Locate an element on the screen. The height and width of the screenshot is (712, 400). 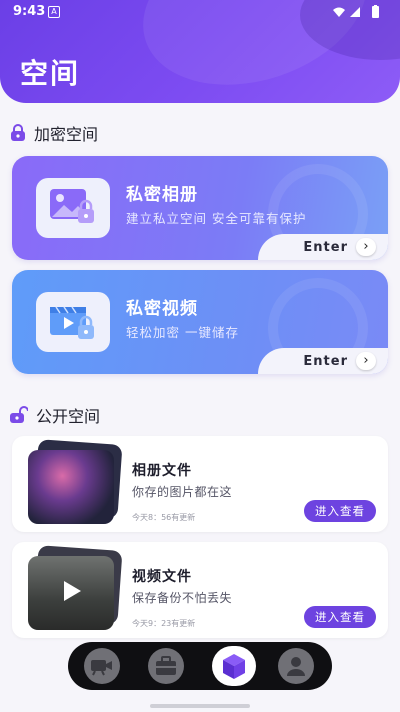
album-files-item: 相册文件 你存的图片都在这 今天8：56有更新 进入查看 is located at coordinates (200, 484).